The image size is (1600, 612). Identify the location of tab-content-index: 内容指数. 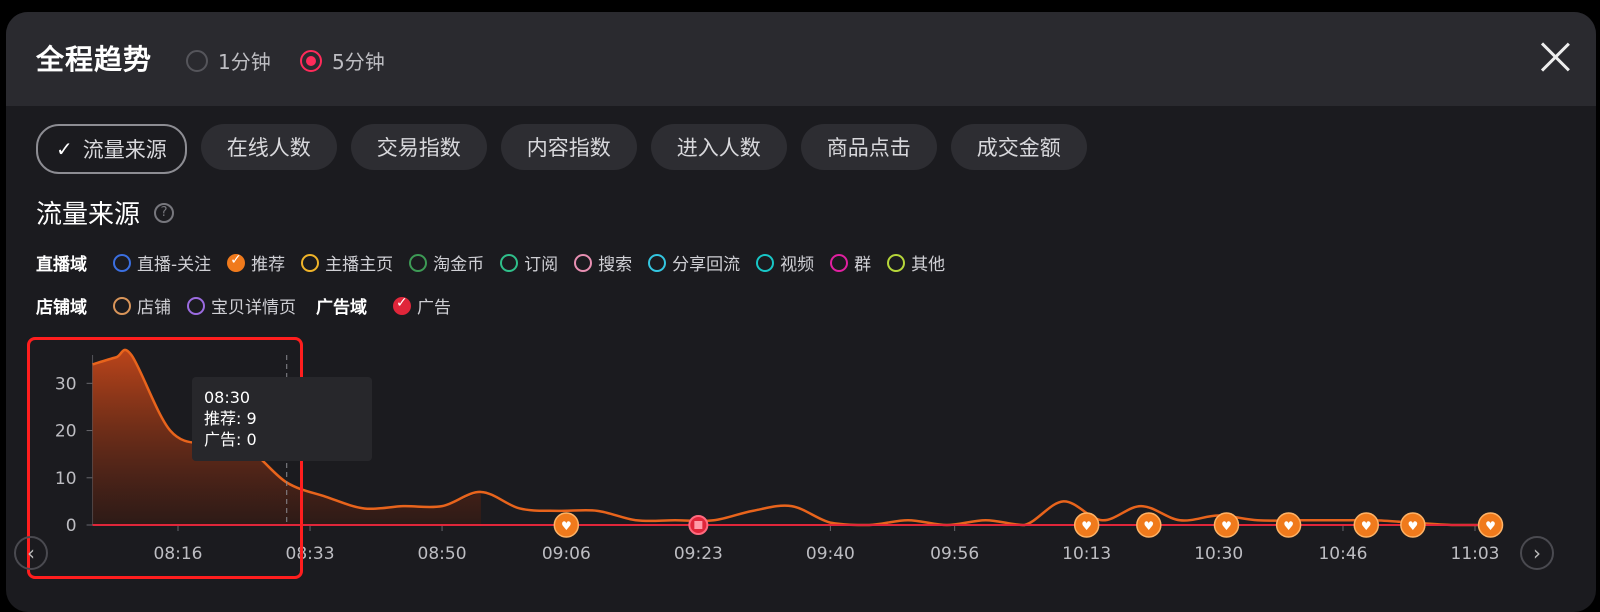
(568, 147).